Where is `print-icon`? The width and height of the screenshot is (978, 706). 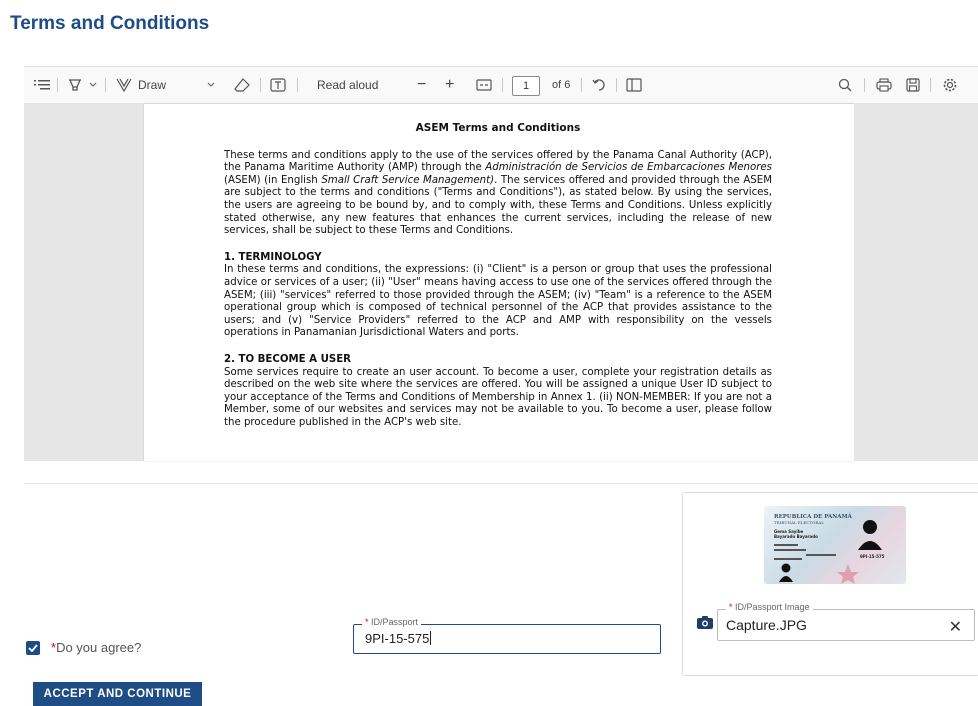
print-icon is located at coordinates (884, 85).